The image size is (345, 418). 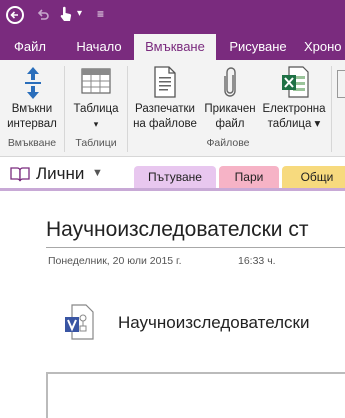 I want to click on next-group-icon, so click(x=341, y=84).